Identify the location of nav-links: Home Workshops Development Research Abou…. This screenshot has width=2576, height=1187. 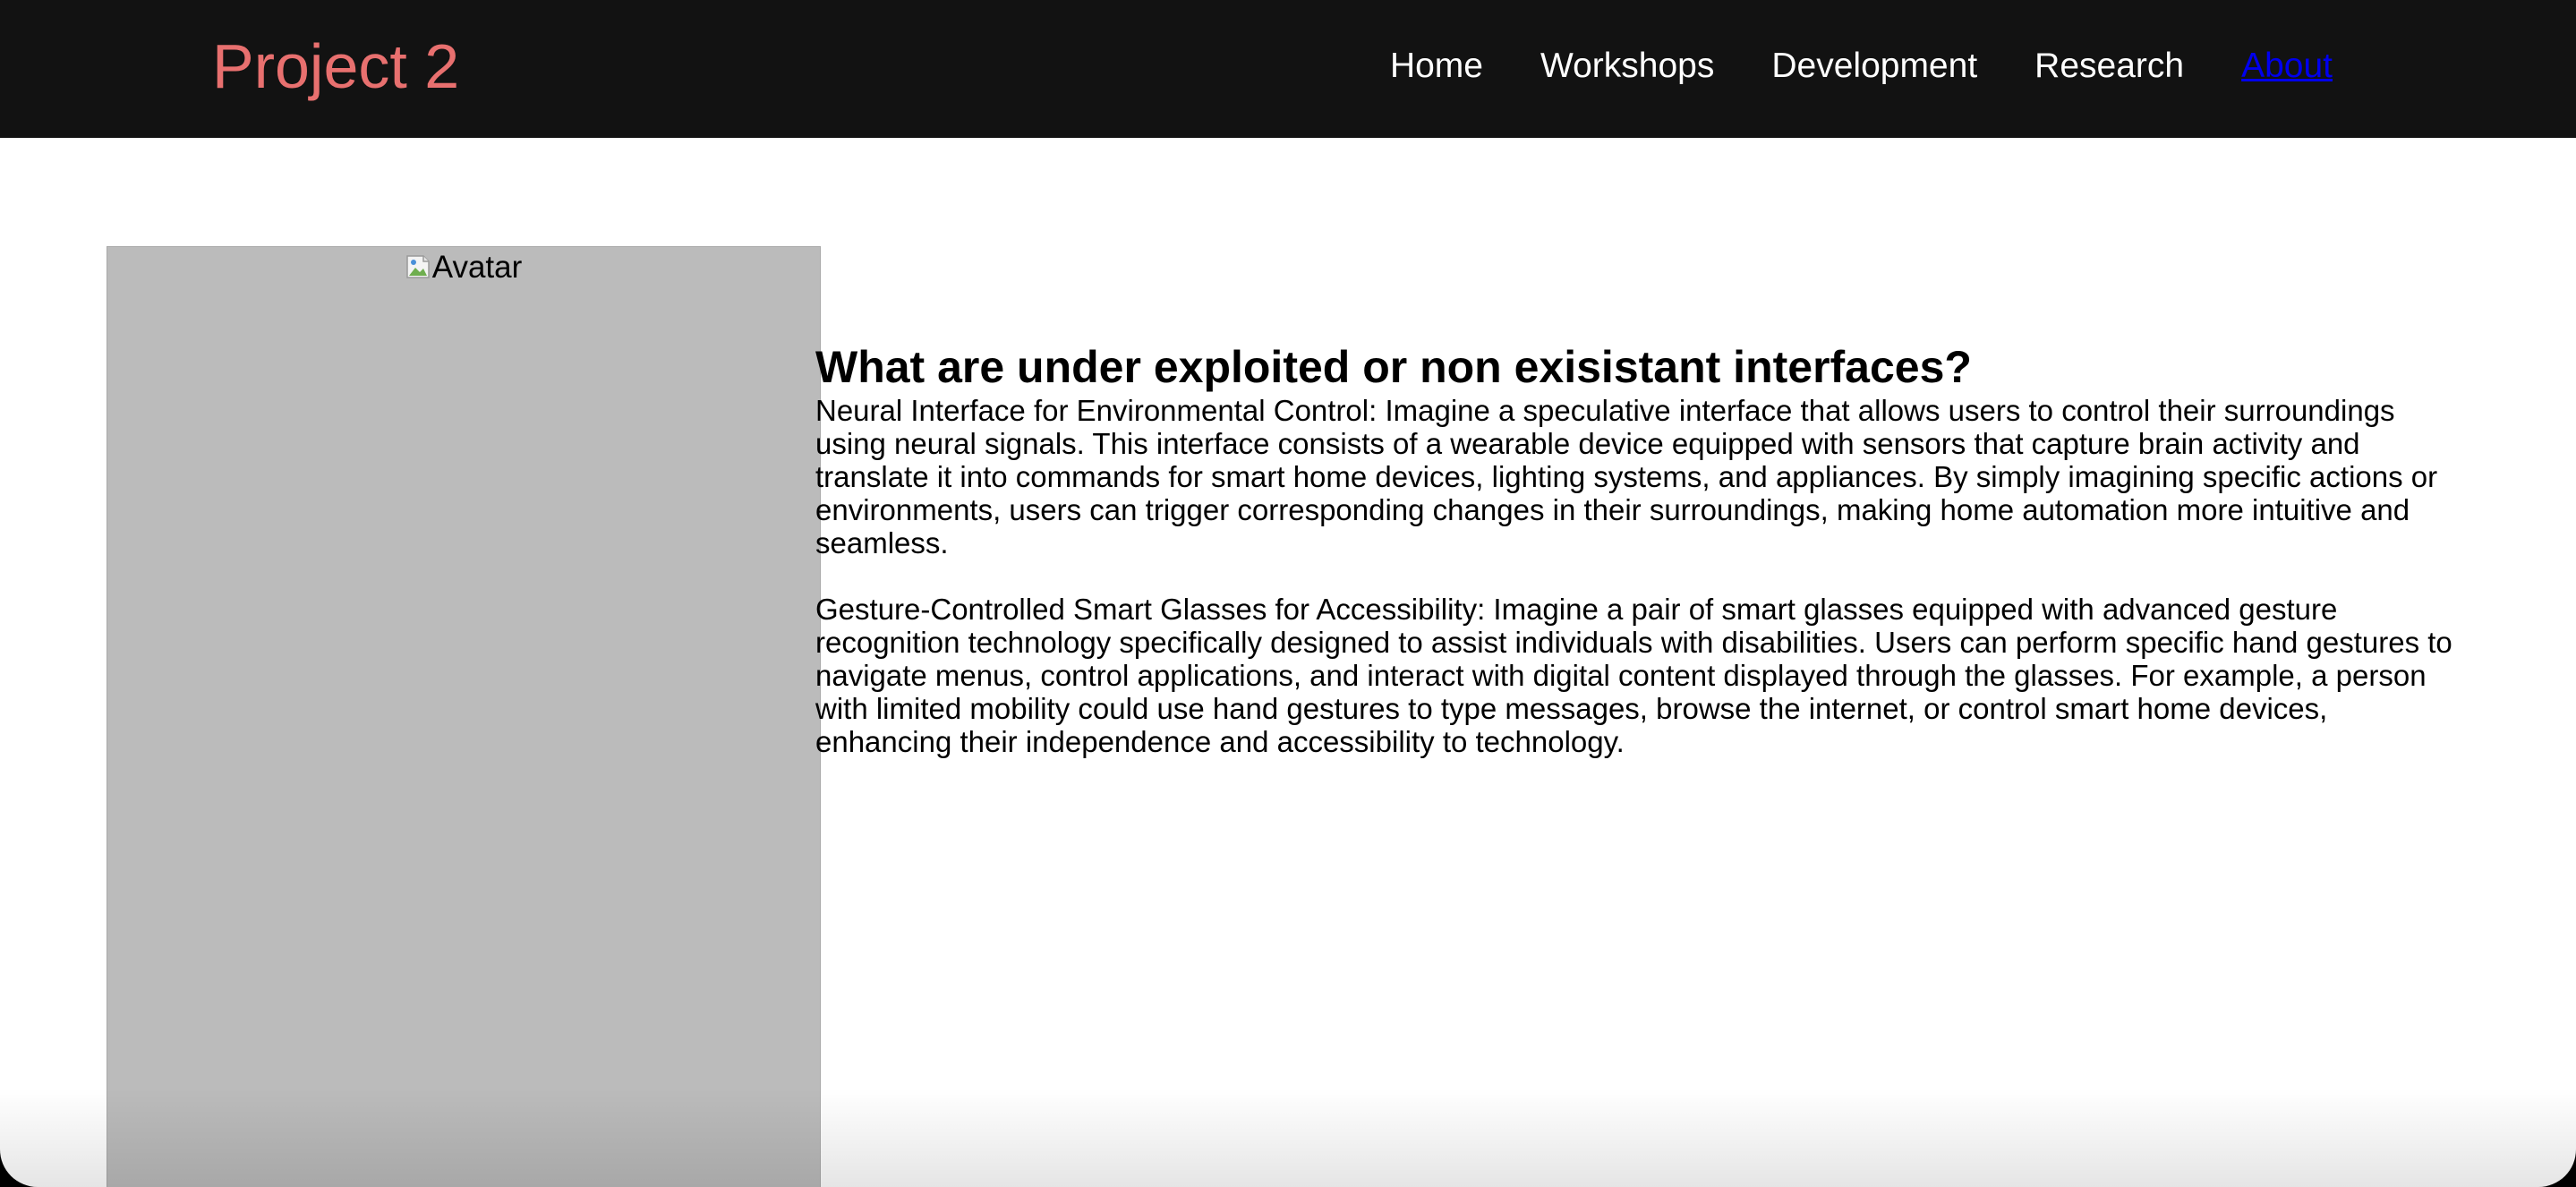
(1861, 66).